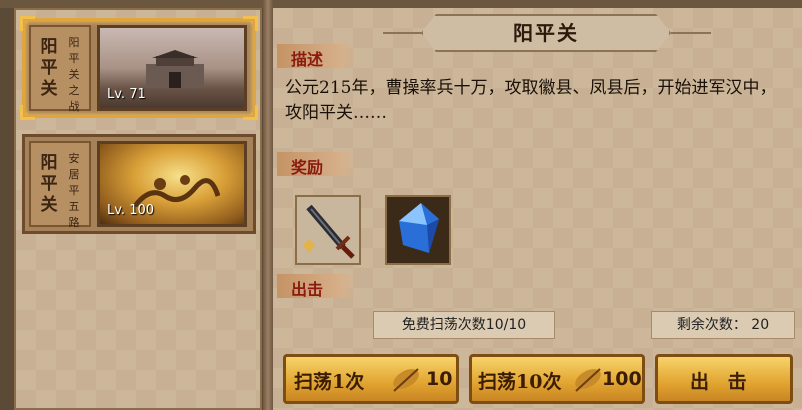 This screenshot has height=410, width=802. Describe the element at coordinates (439, 379) in the screenshot. I see `sweep-once-cost: 10` at that location.